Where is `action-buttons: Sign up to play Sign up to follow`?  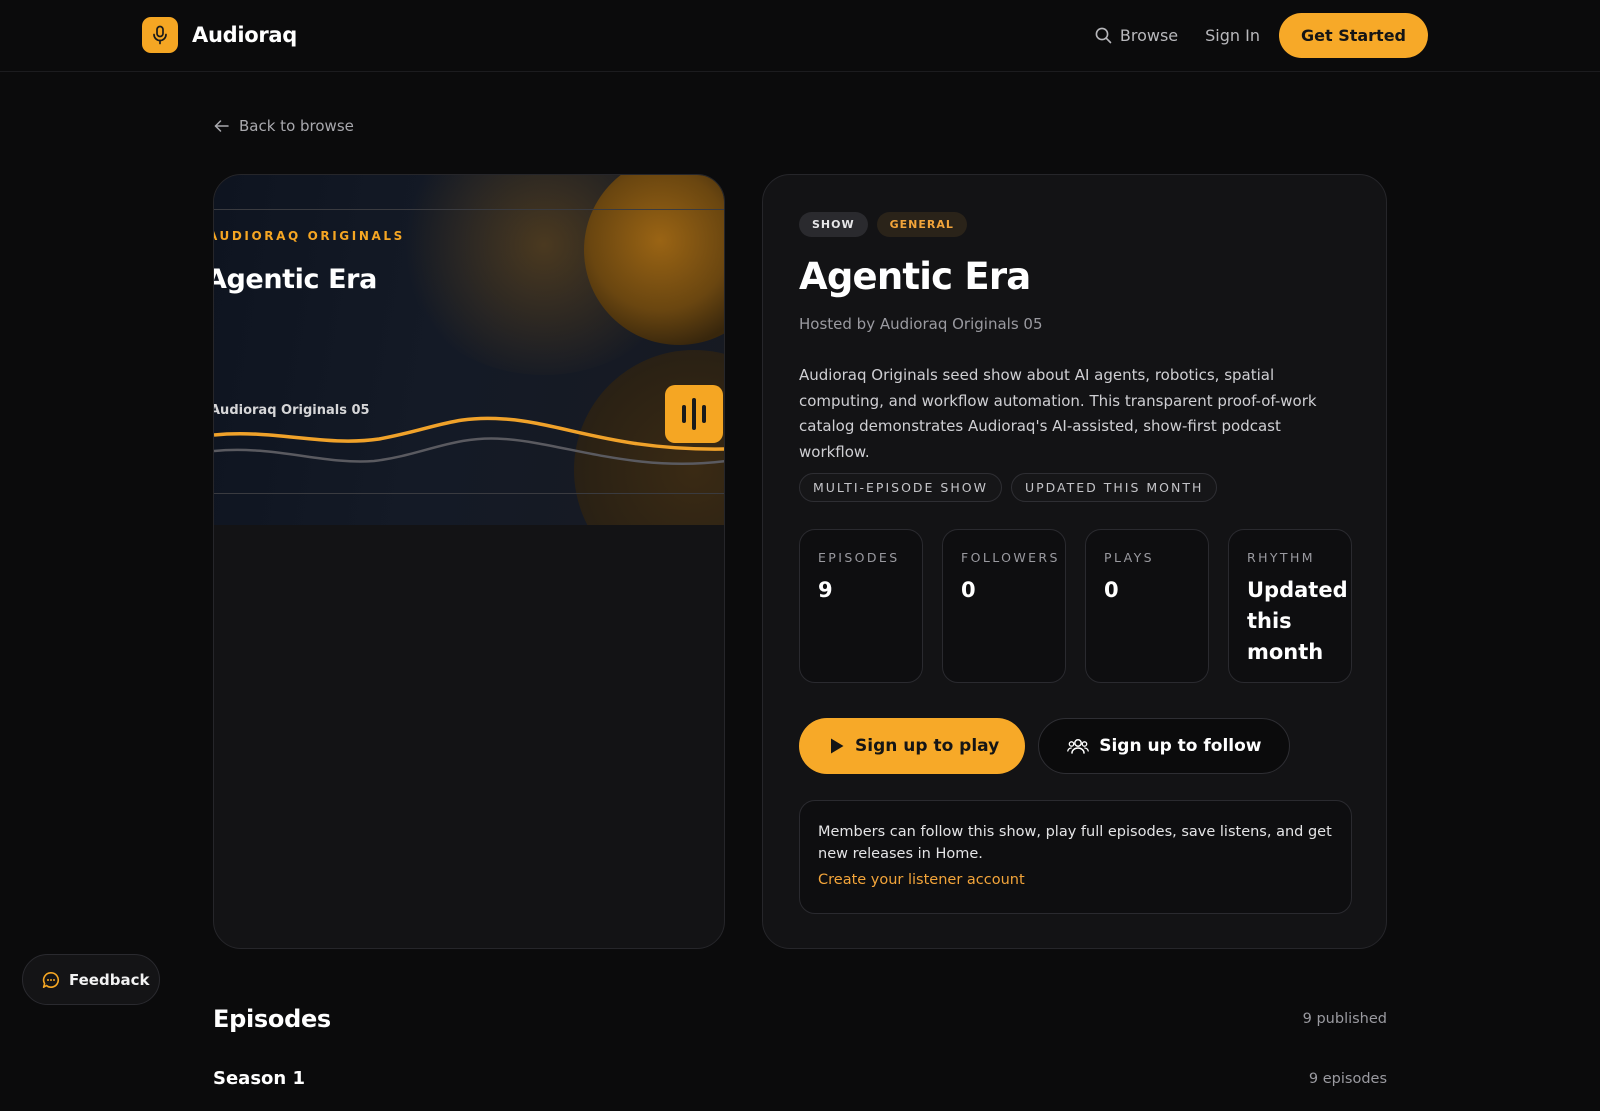
action-buttons: Sign up to play Sign up to follow is located at coordinates (1044, 746).